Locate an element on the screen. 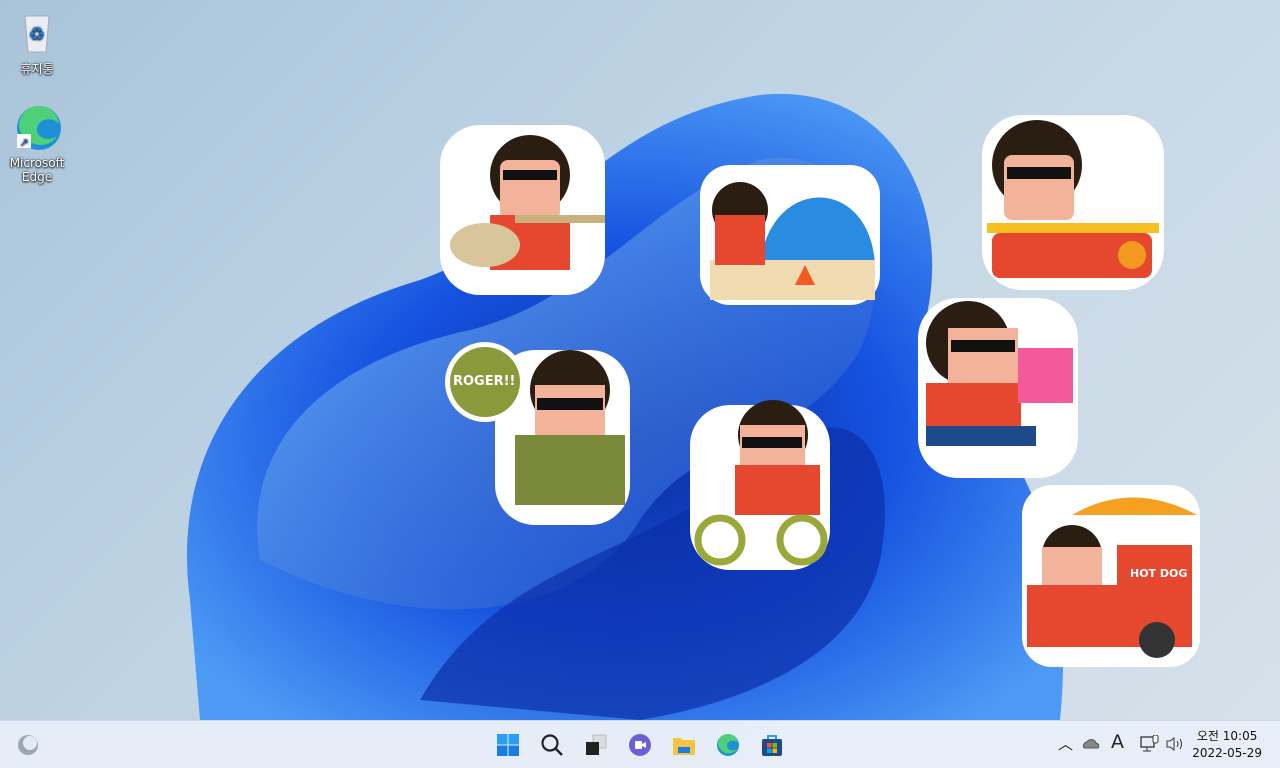 This screenshot has width=1280, height=768. file-explorer-icon is located at coordinates (684, 746).